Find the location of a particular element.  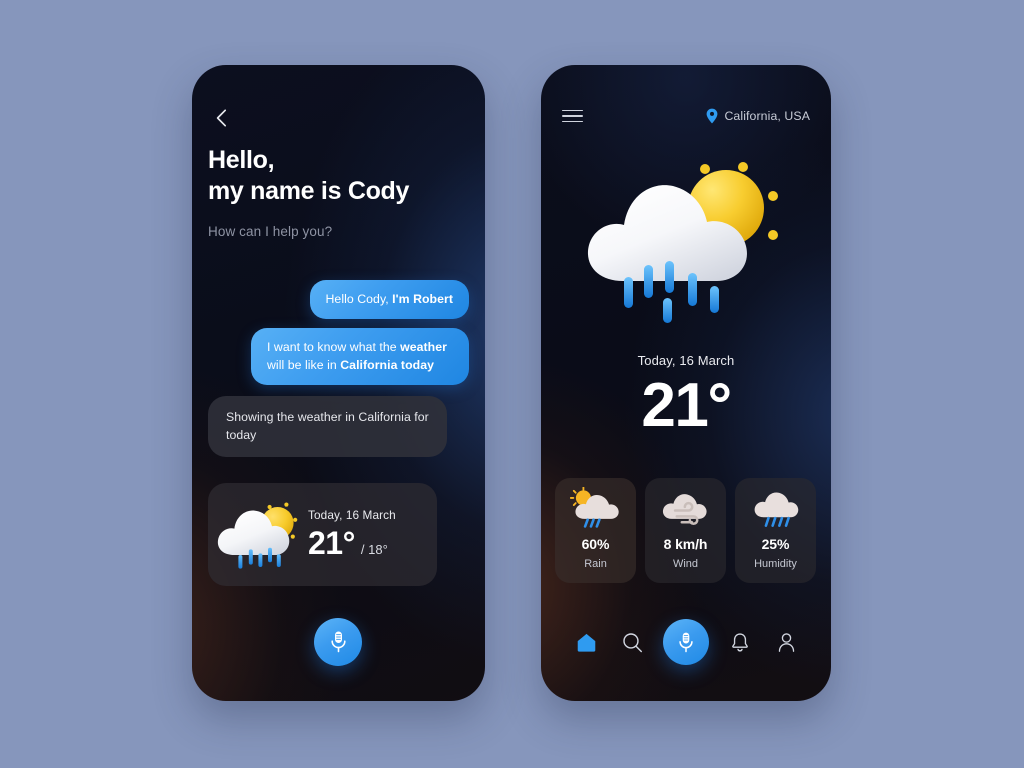

metric-value: 25% is located at coordinates (775, 544).